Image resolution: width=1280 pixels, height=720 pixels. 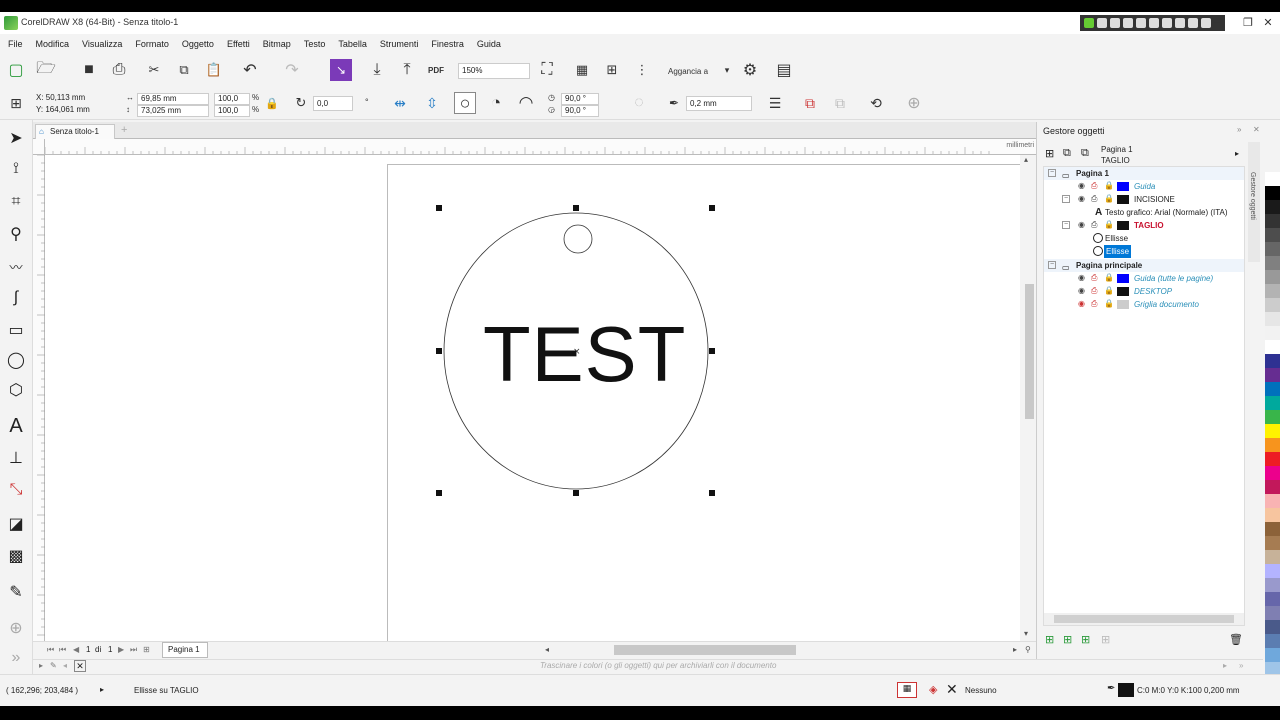 I want to click on scale-x-field: 100,0, so click(x=232, y=99).